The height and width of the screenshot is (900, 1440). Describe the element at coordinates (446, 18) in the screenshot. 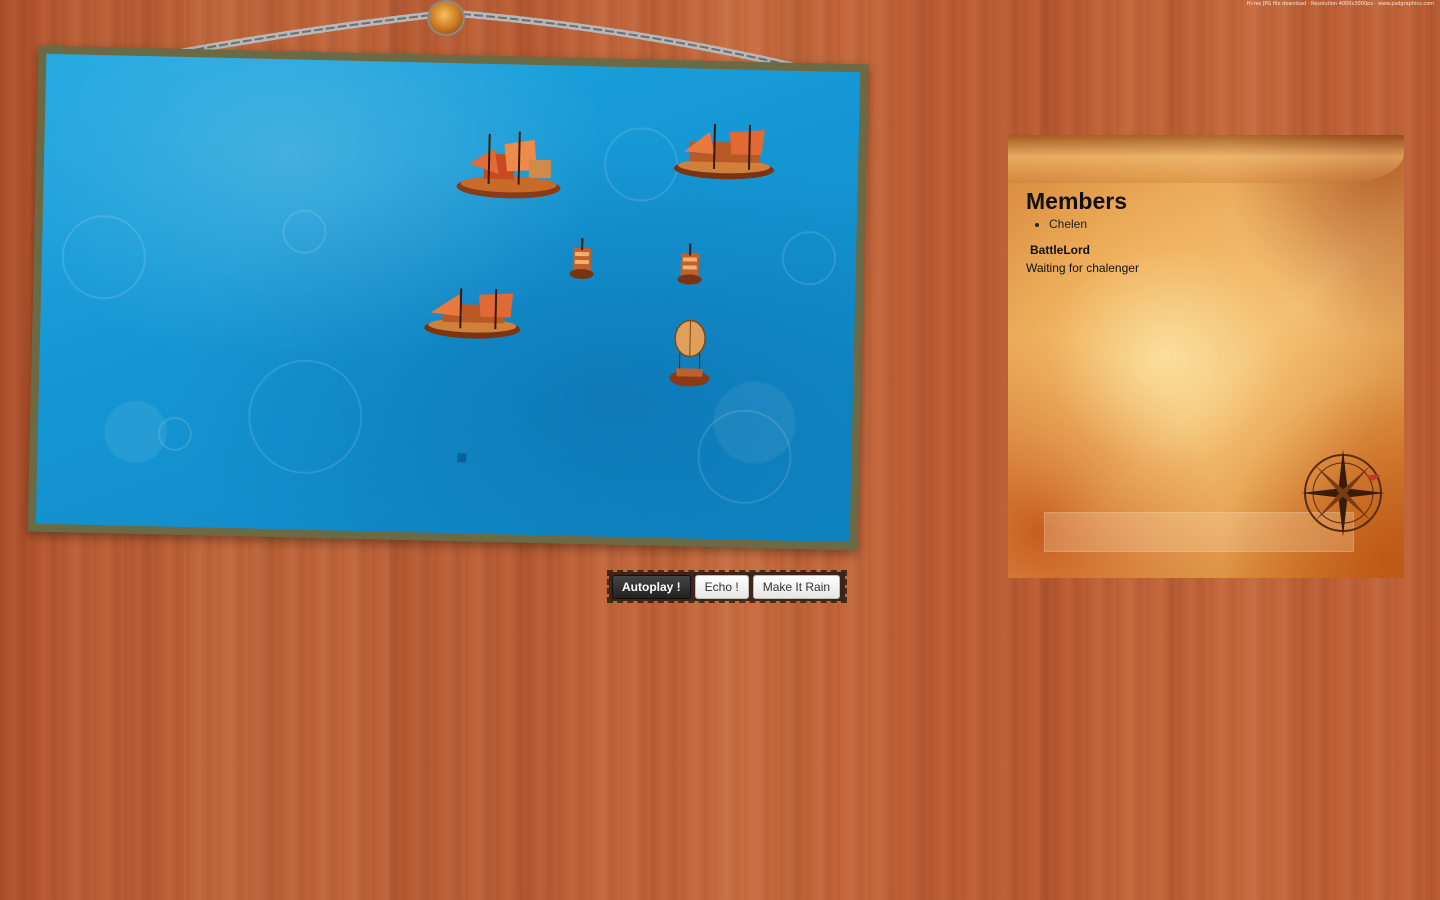

I see `medallion-emblem` at that location.